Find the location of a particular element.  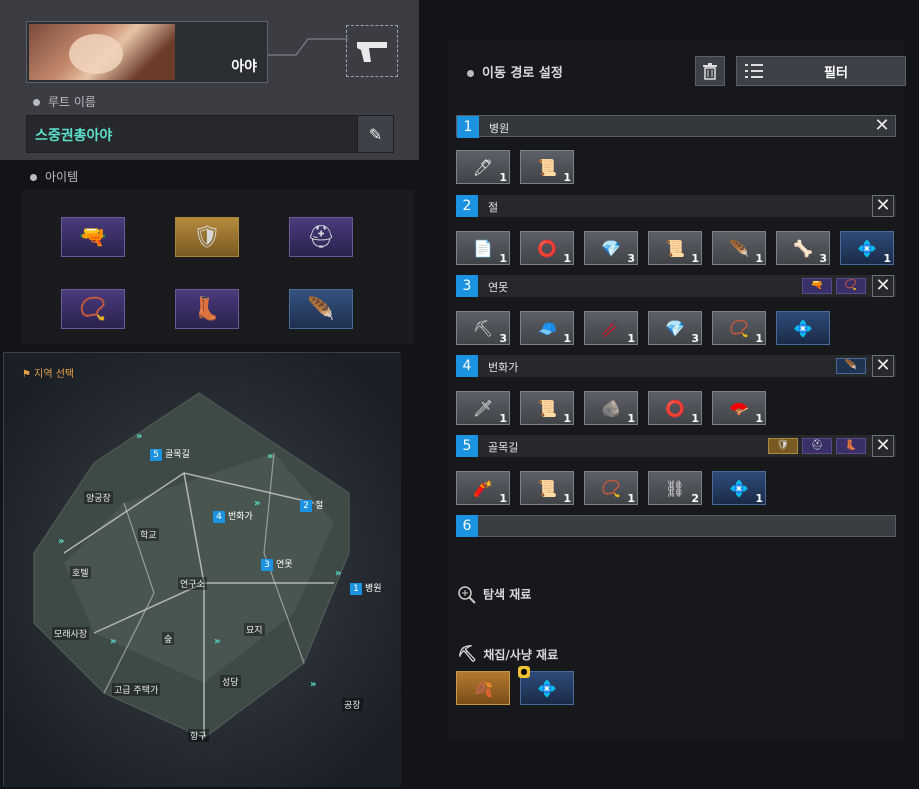

route-item: 🪨 1 is located at coordinates (611, 408).